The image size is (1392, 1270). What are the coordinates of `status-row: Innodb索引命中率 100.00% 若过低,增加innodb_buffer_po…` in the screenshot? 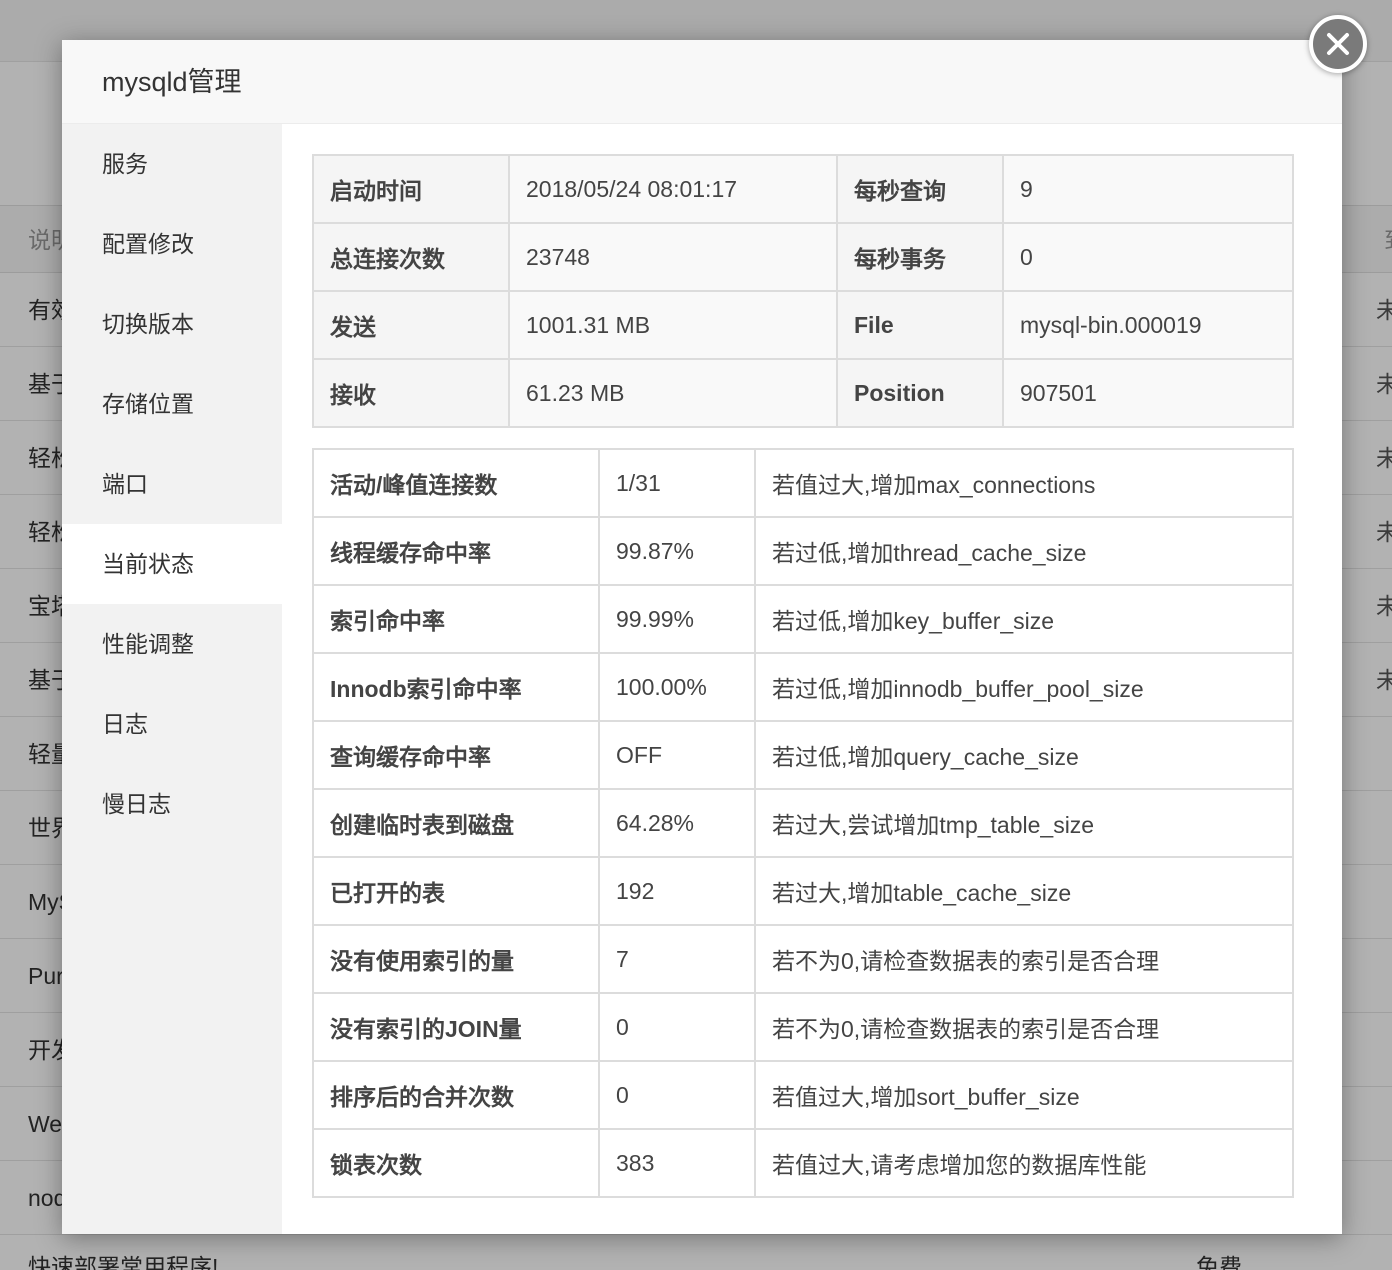 It's located at (803, 687).